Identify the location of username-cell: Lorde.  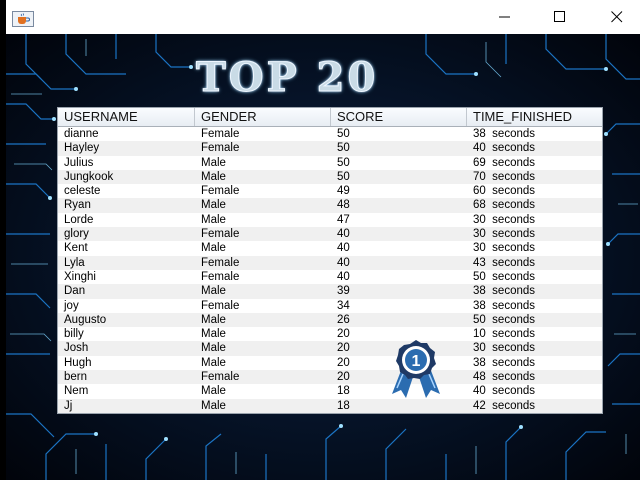
(126, 220).